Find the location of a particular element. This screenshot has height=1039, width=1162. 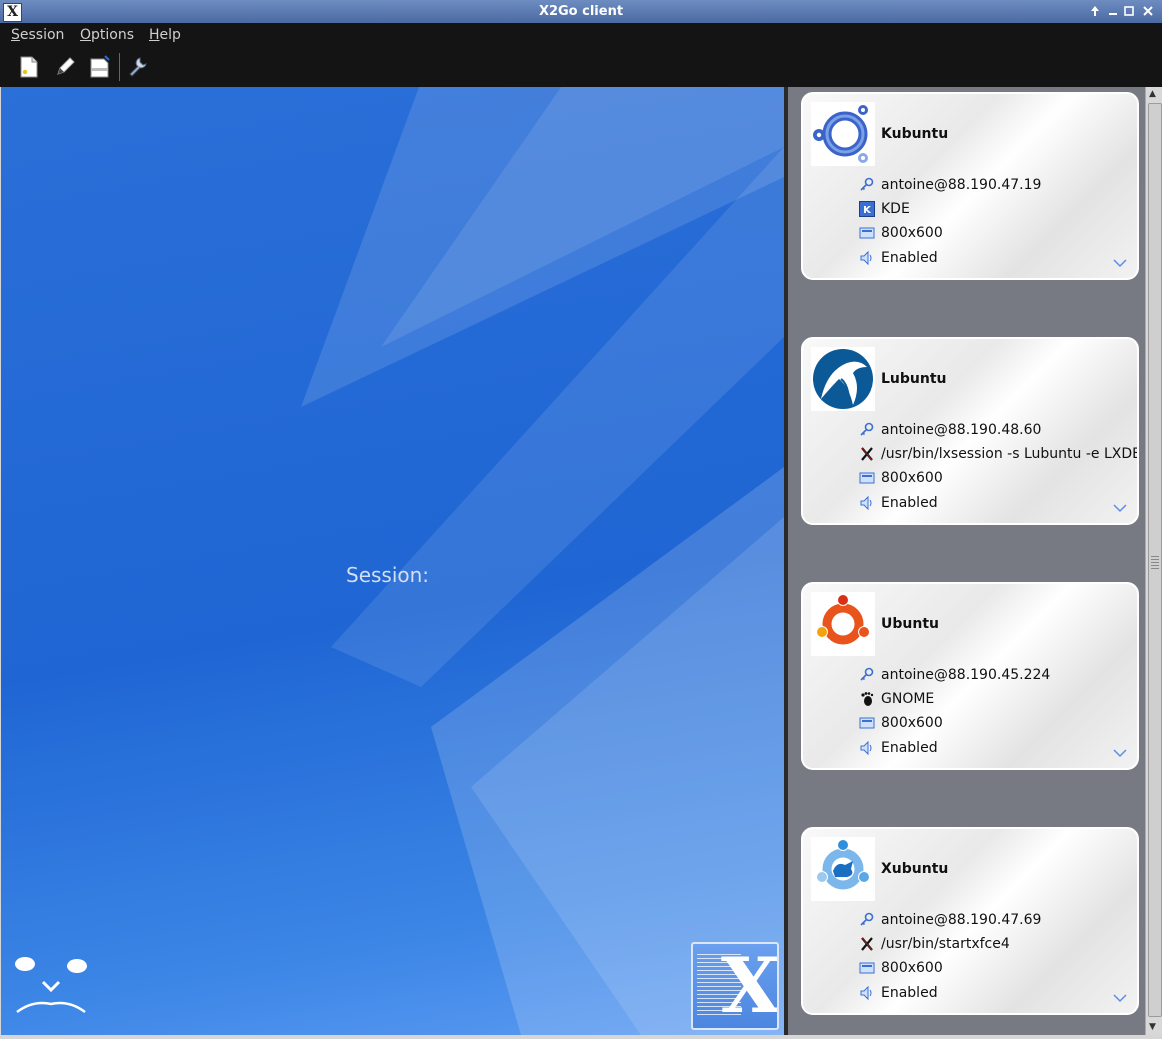

session-management-icon is located at coordinates (100, 66).